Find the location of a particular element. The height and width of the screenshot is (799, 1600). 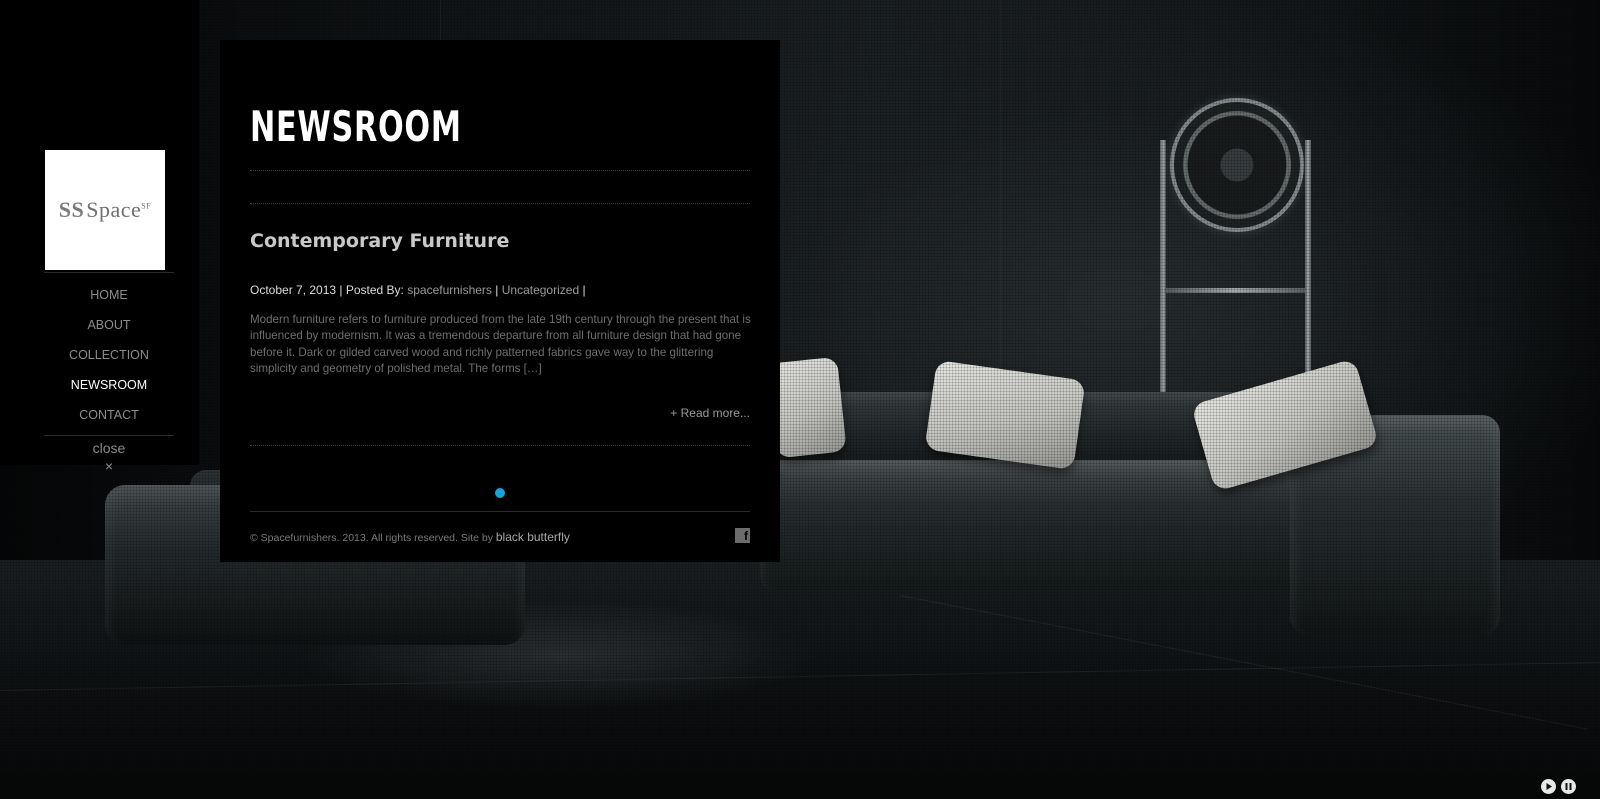

main-nav: HOME ABOUT COLLECTION NEWSROOM CONTACT is located at coordinates (109, 355).